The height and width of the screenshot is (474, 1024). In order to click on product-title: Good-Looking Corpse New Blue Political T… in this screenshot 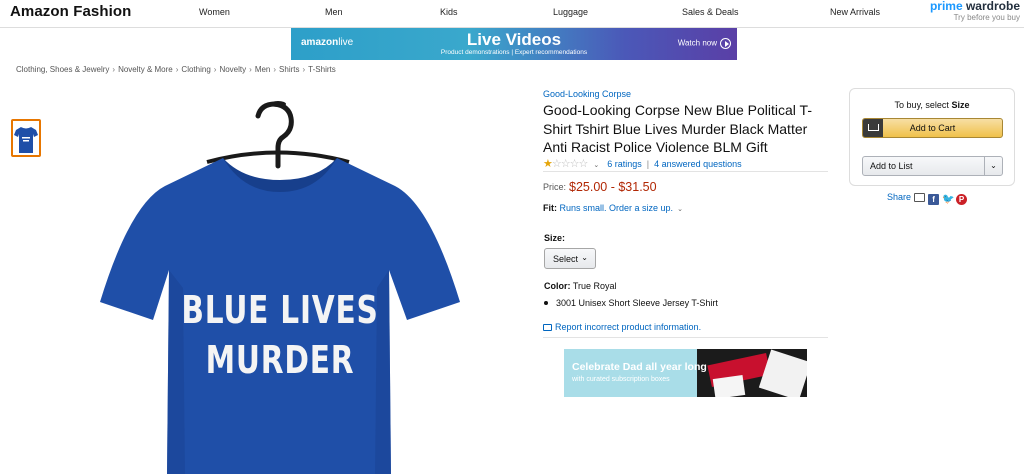, I will do `click(677, 128)`.